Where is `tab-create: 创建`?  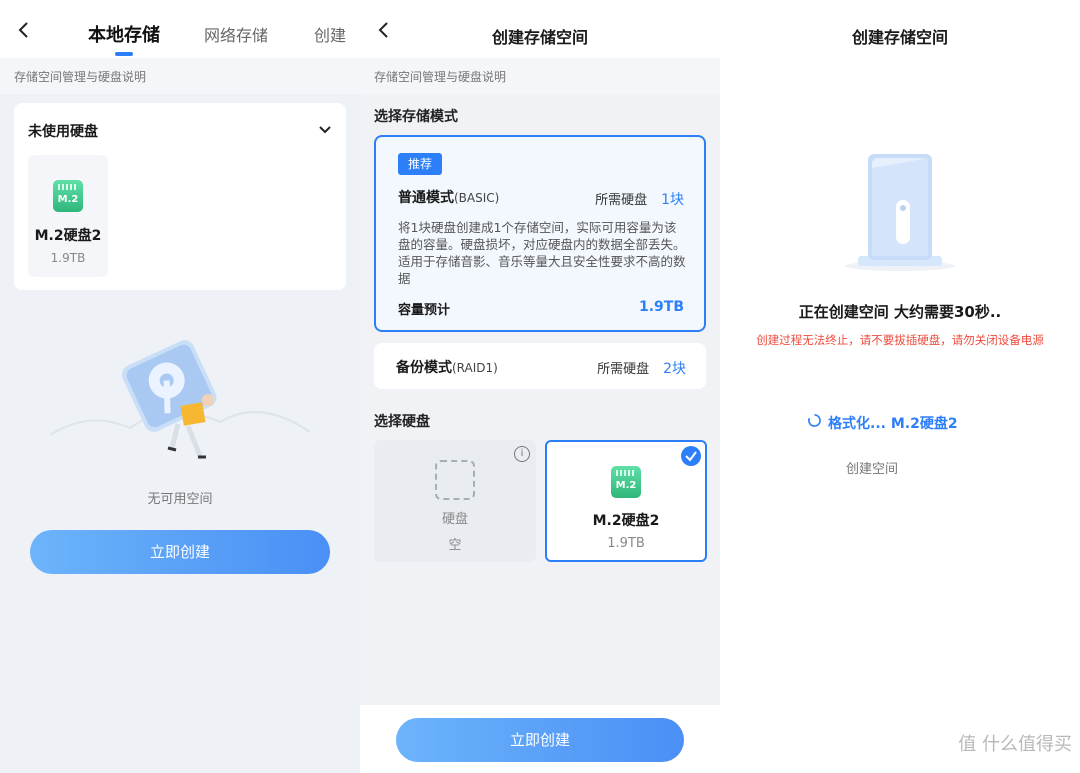
tab-create: 创建 is located at coordinates (330, 34).